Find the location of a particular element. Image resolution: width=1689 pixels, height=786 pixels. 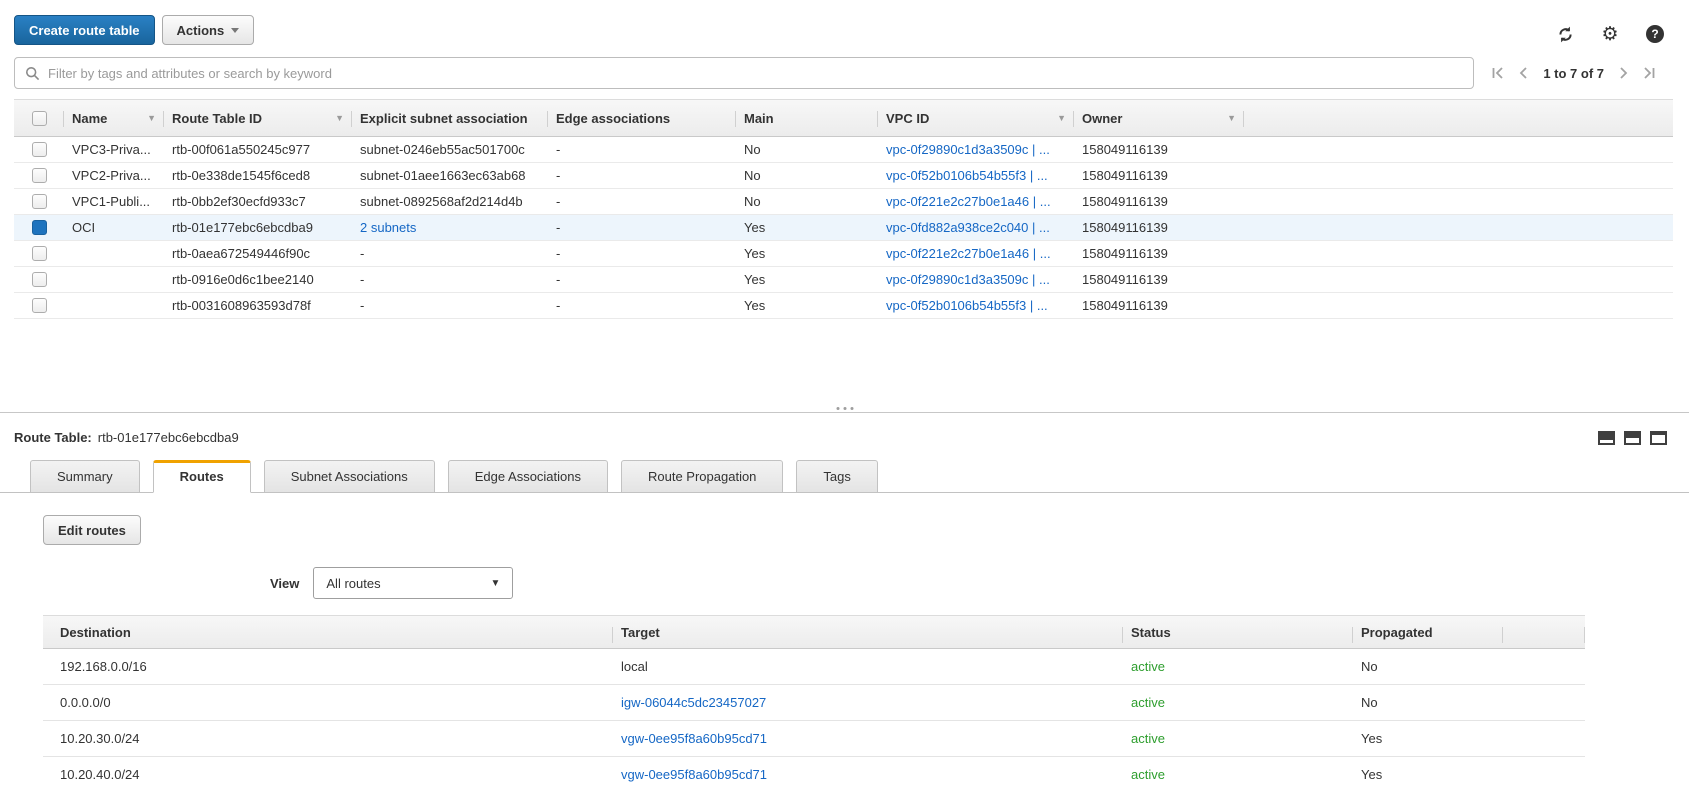

tab-tags: Tags is located at coordinates (837, 476).